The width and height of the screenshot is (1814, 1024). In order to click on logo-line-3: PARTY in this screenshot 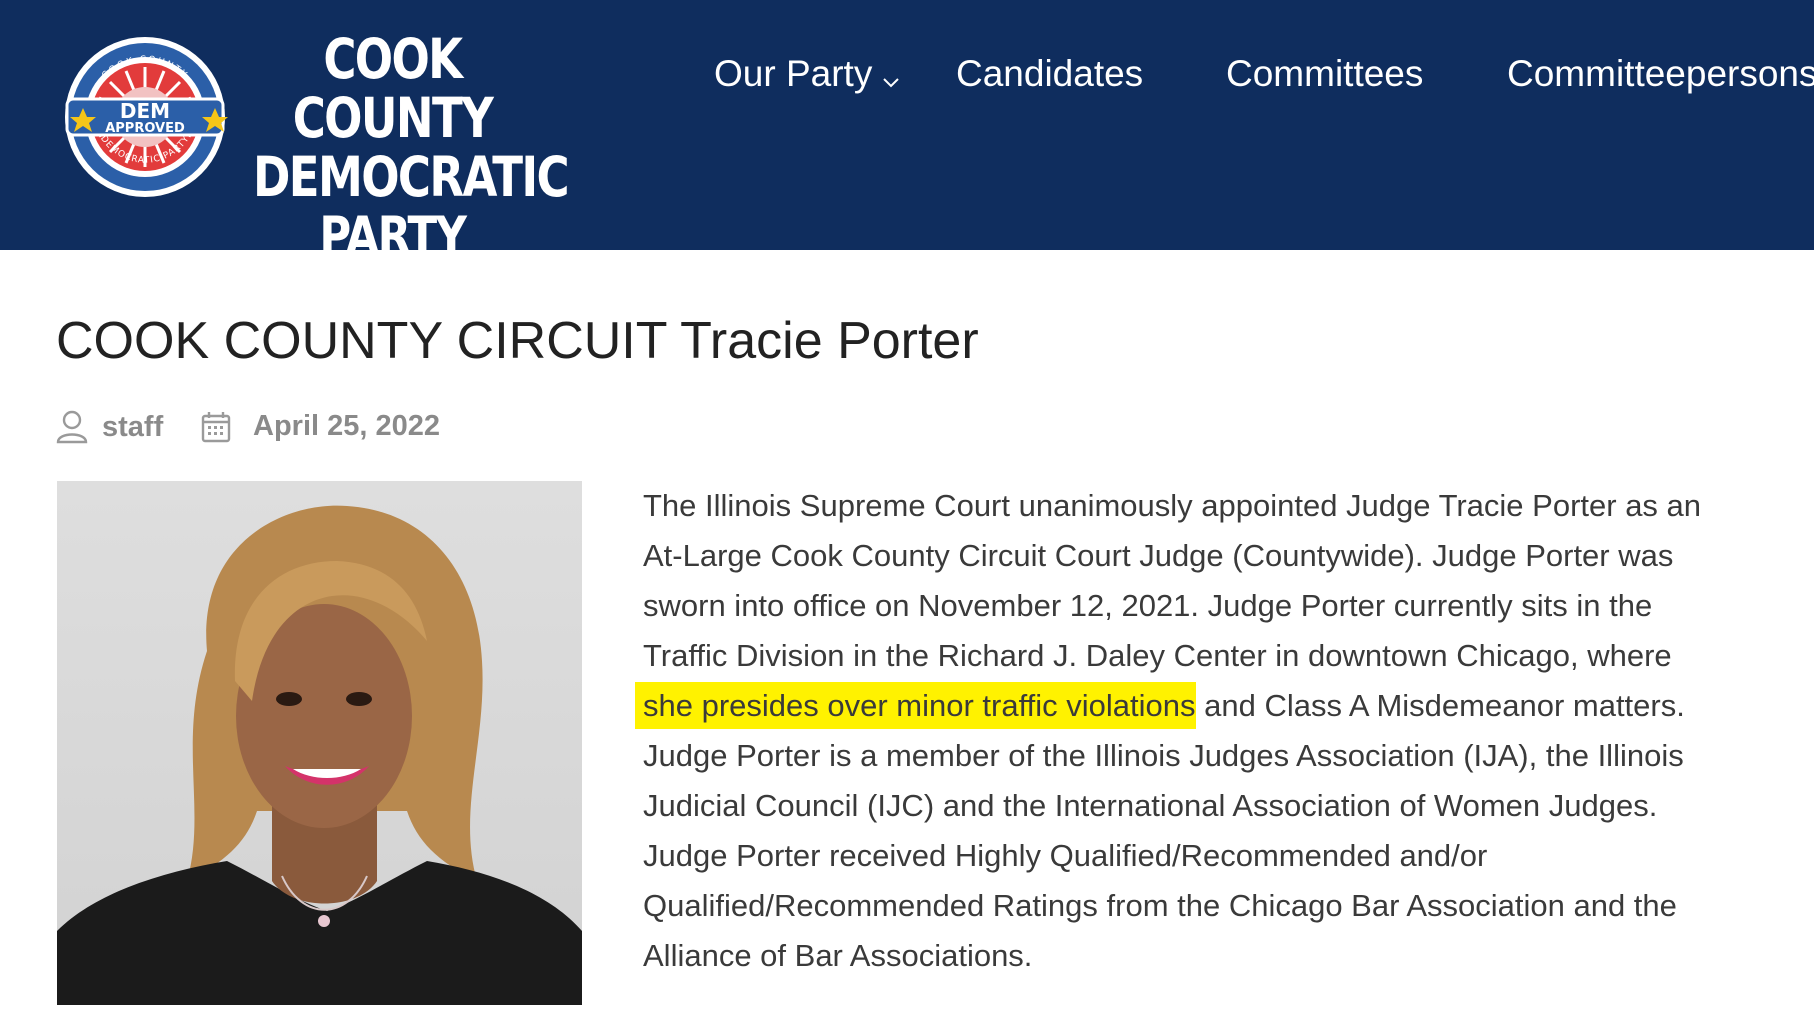, I will do `click(393, 236)`.